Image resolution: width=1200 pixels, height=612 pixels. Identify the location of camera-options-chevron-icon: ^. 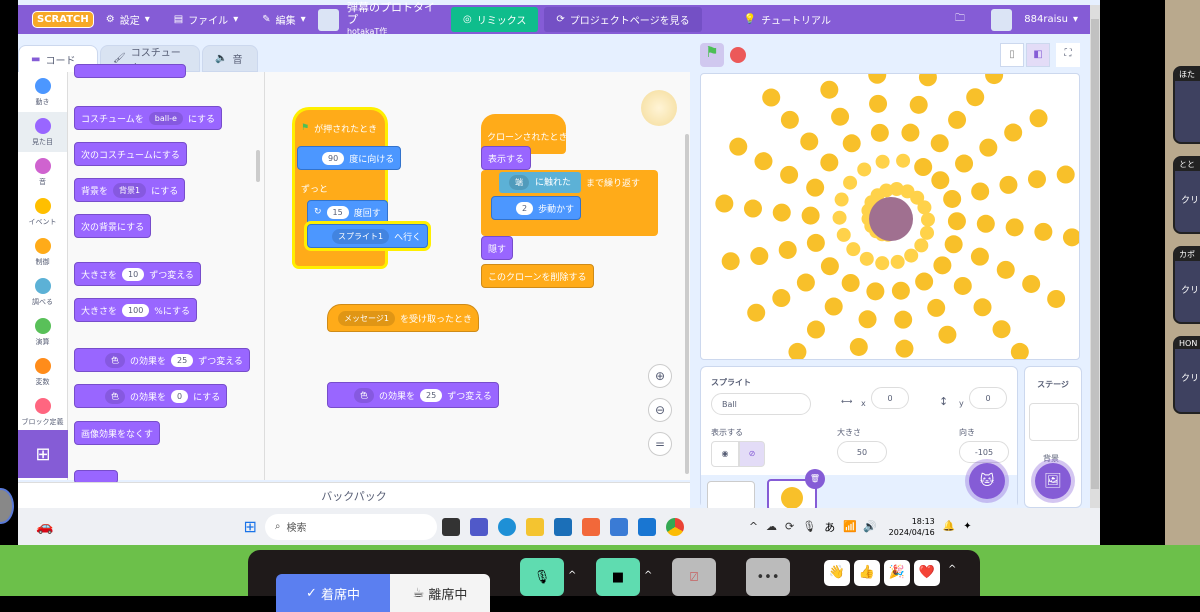
(648, 575).